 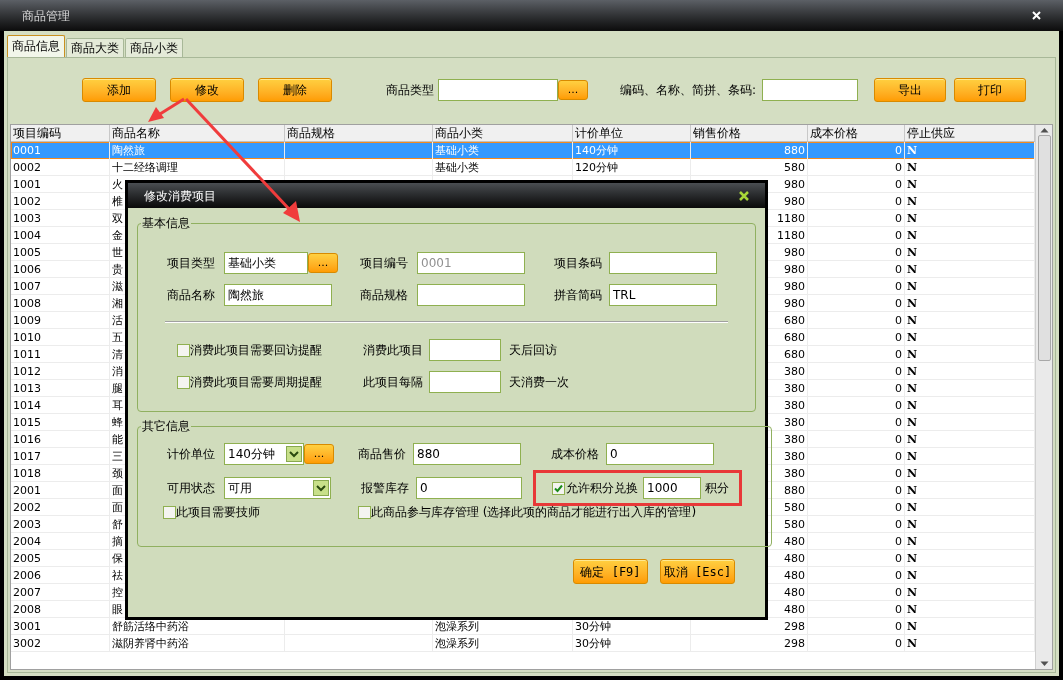 I want to click on field-label: 编码、名称、简拼、条码:, so click(x=688, y=90).